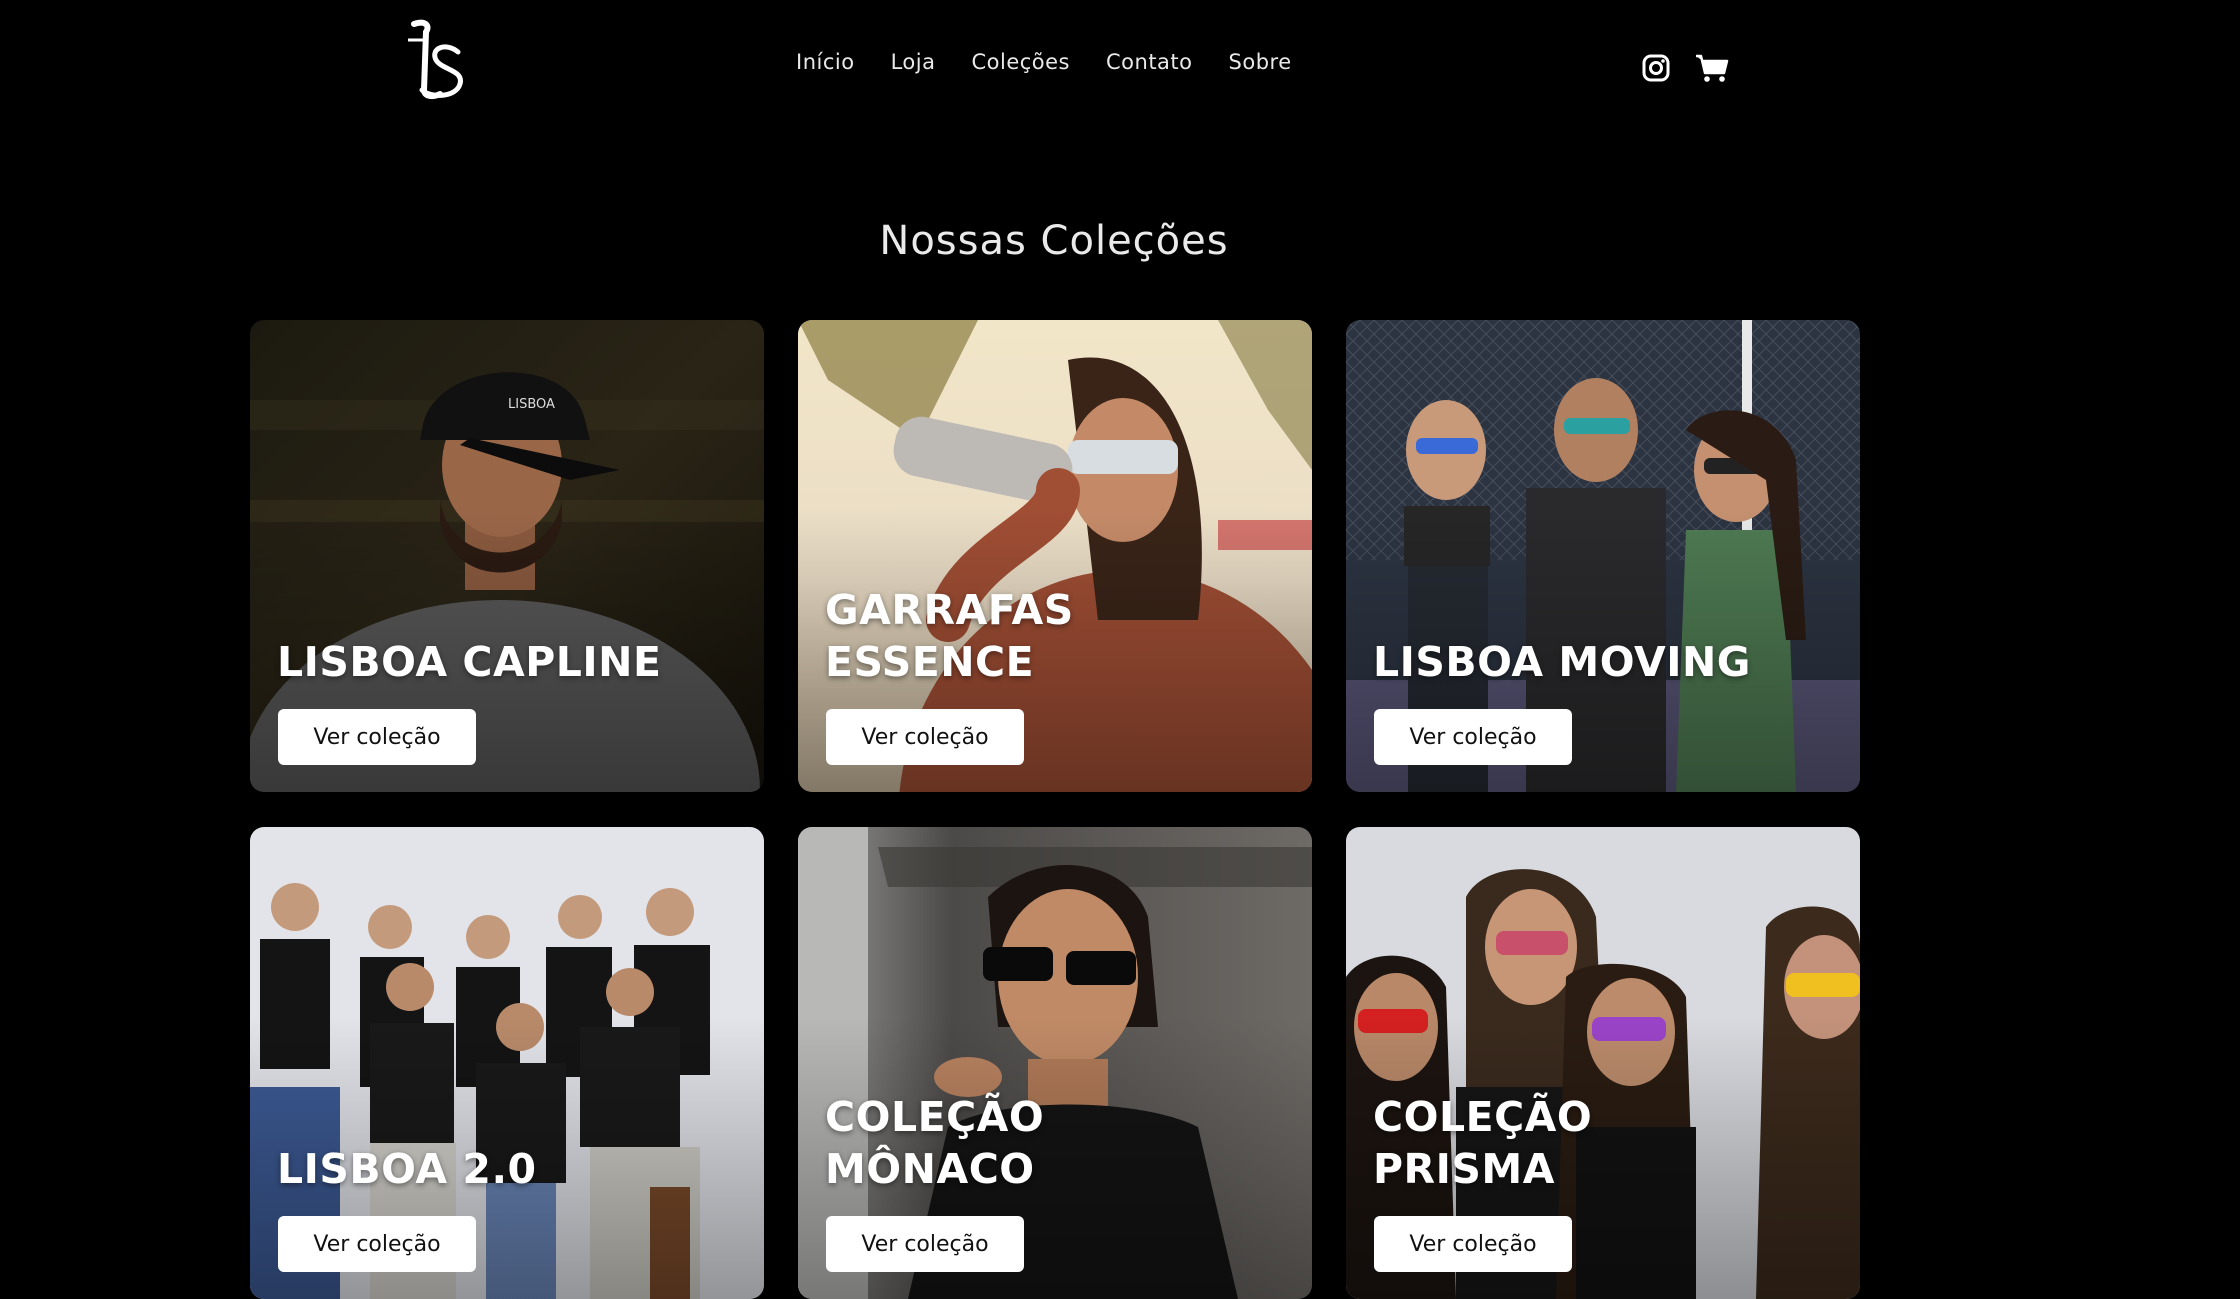  I want to click on collection-card-lisboa-moving: LISBOA MOVING Ver coleção, so click(1603, 556).